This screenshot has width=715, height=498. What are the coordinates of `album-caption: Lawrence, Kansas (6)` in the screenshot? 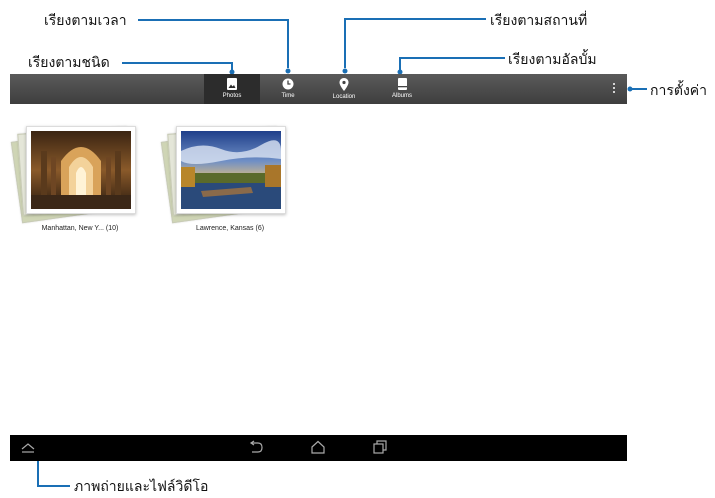 It's located at (230, 228).